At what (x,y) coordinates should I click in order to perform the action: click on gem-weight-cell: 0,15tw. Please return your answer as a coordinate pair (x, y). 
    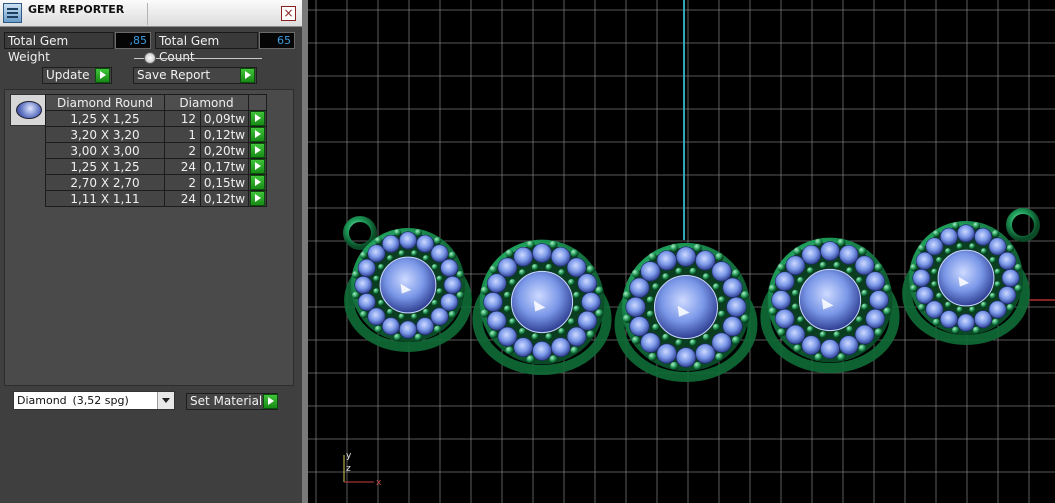
    Looking at the image, I should click on (224, 182).